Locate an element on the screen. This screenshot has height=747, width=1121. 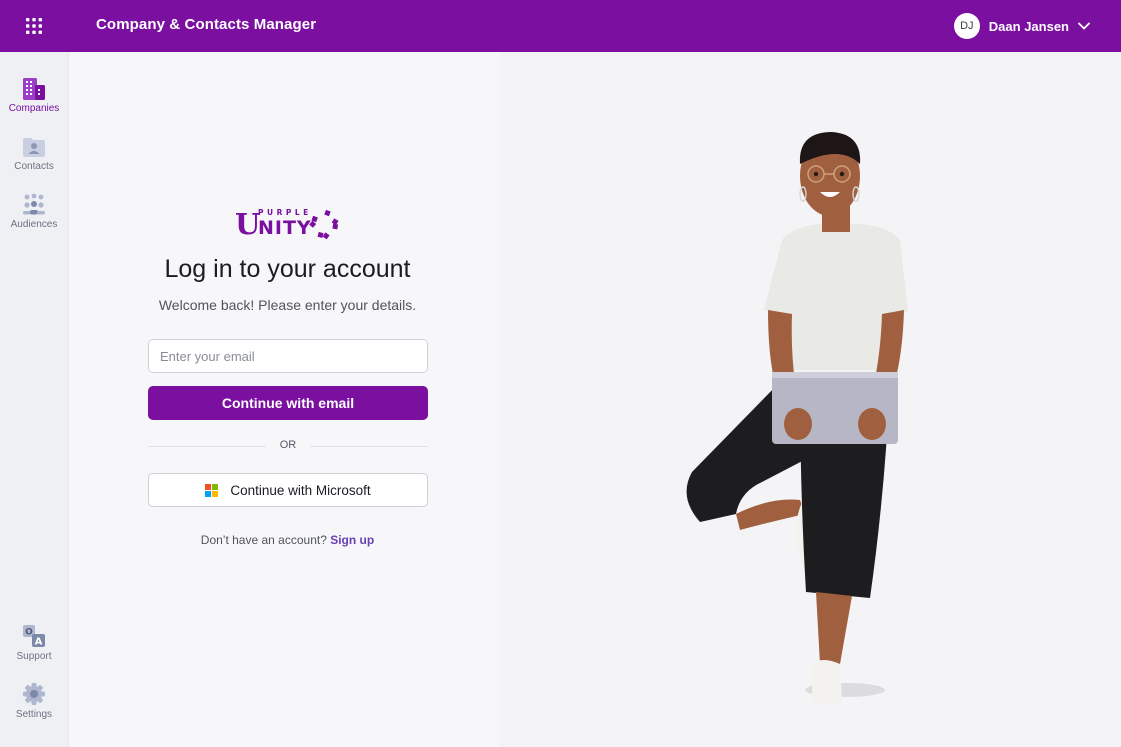
continue-with-microsoft-button: Continue with Microsoft is located at coordinates (288, 490).